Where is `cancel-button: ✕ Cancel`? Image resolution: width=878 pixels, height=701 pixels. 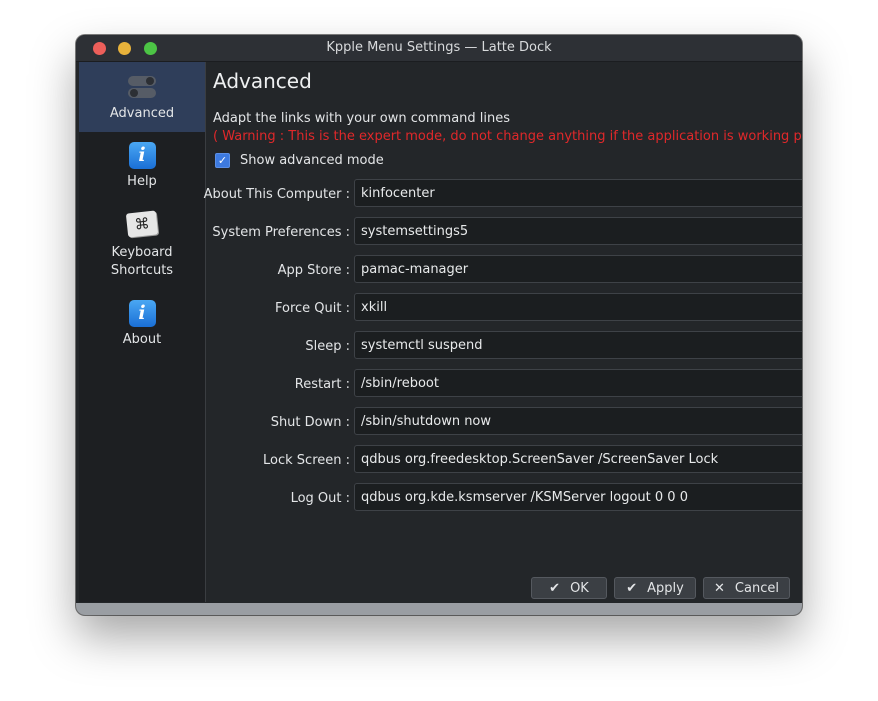 cancel-button: ✕ Cancel is located at coordinates (746, 588).